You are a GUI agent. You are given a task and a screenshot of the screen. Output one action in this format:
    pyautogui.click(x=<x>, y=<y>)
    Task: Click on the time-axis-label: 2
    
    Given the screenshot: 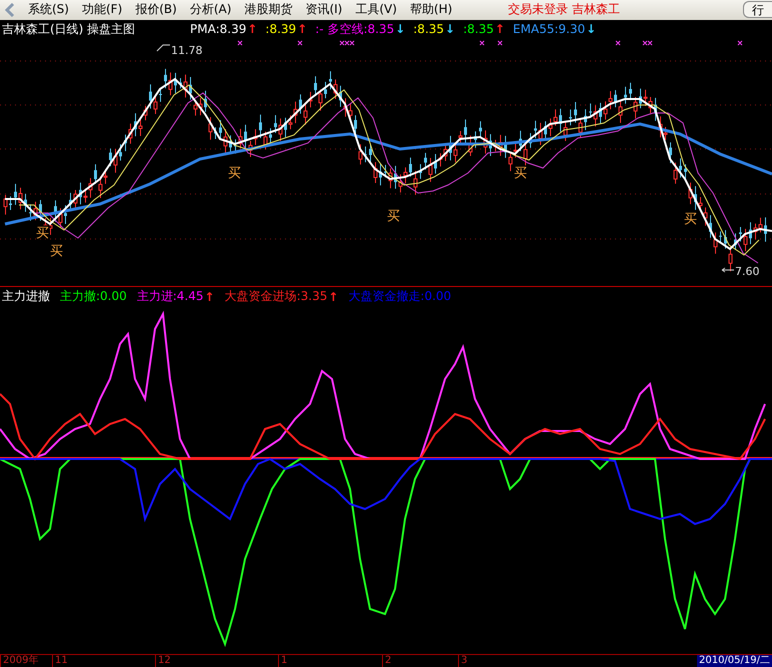 What is the action you would take?
    pyautogui.click(x=420, y=661)
    